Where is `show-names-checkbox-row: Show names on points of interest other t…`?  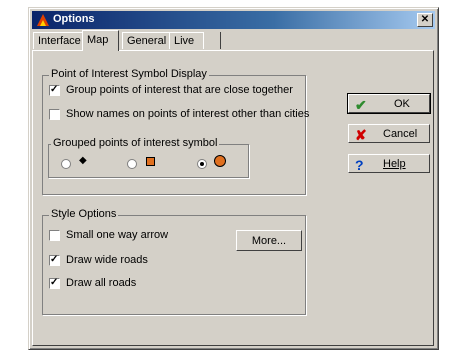
show-names-checkbox-row: Show names on points of interest other t… is located at coordinates (179, 114).